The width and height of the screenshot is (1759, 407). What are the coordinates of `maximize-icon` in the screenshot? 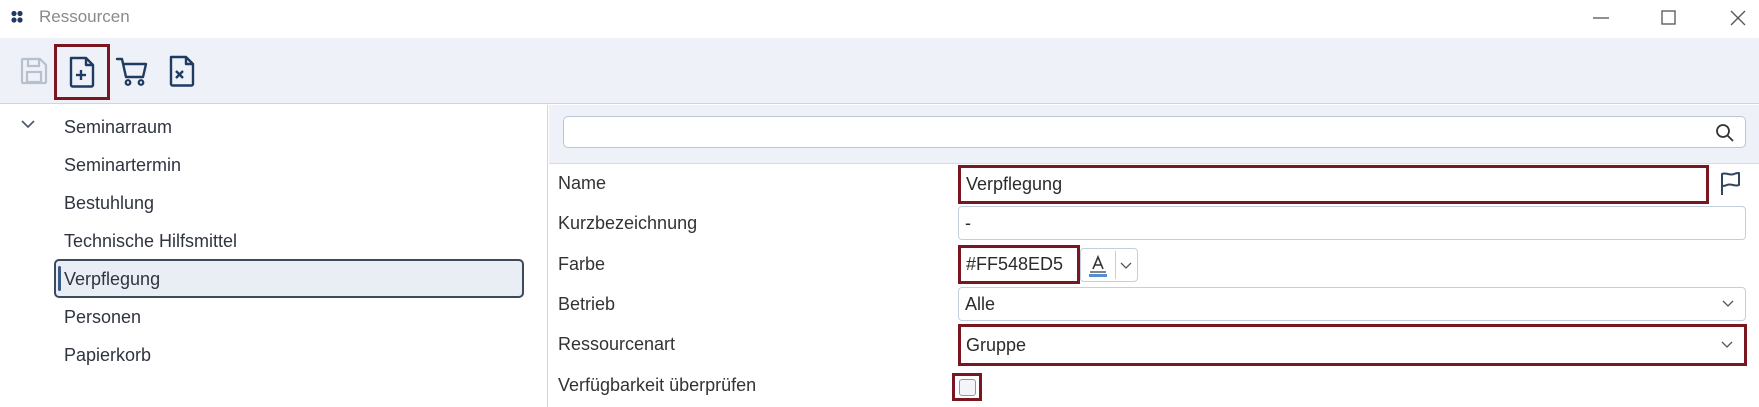 It's located at (1668, 17).